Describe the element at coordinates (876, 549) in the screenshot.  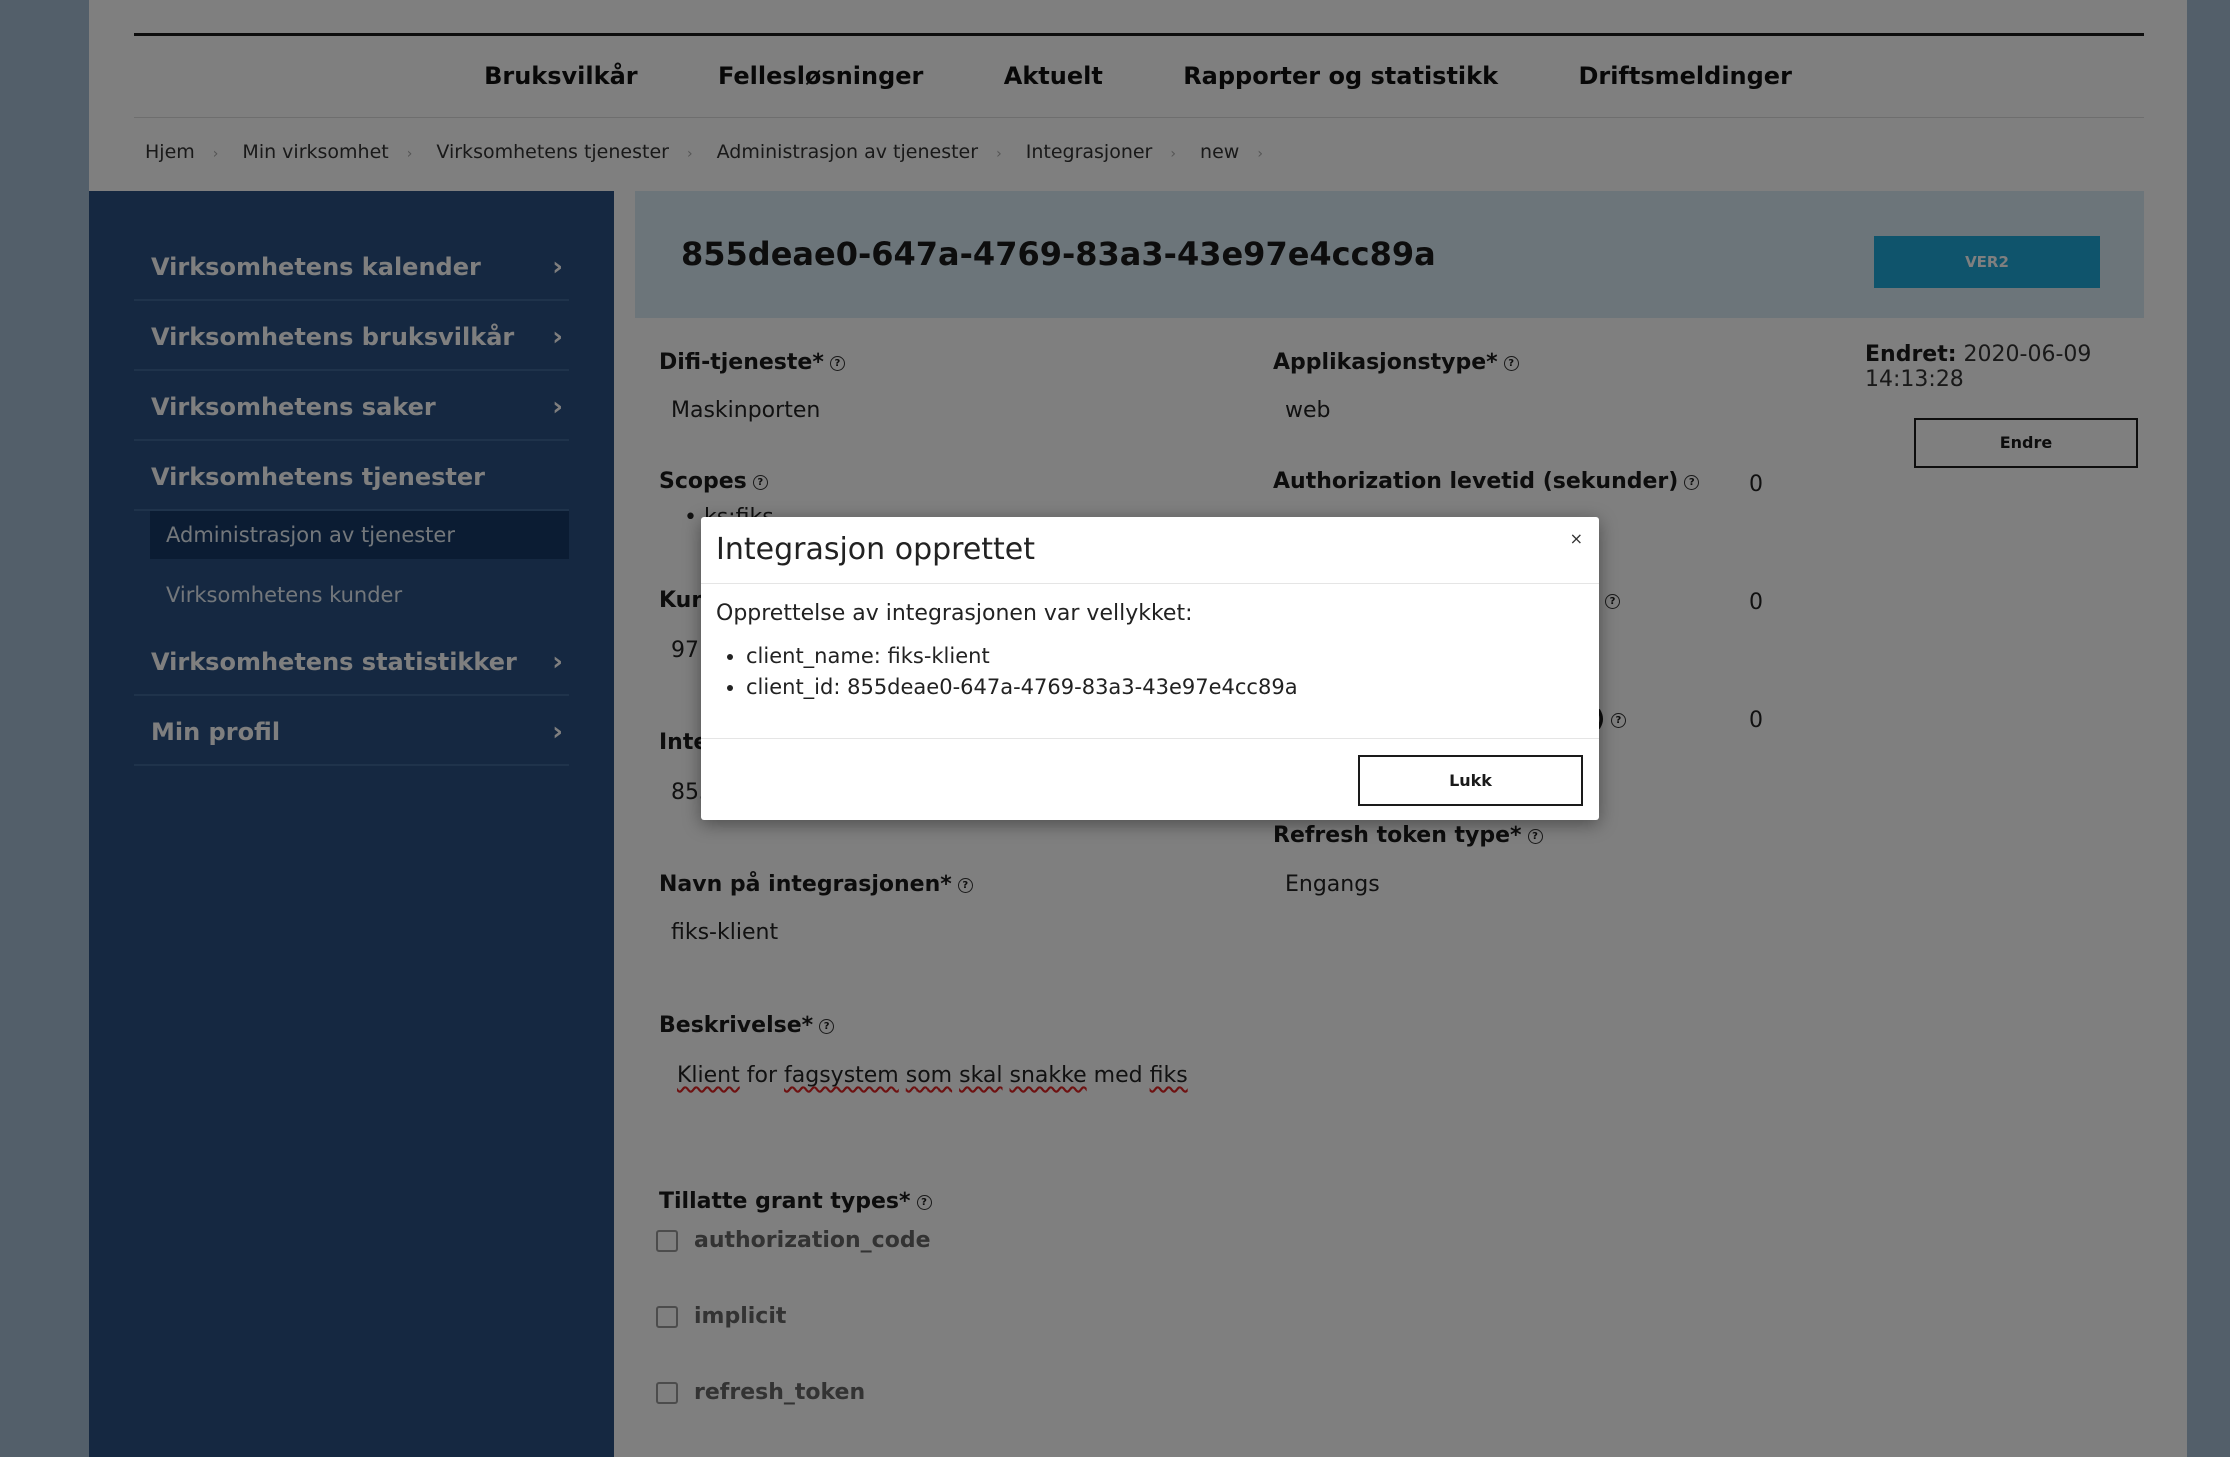
I see `dialog-title: Integrasjon opprettet` at that location.